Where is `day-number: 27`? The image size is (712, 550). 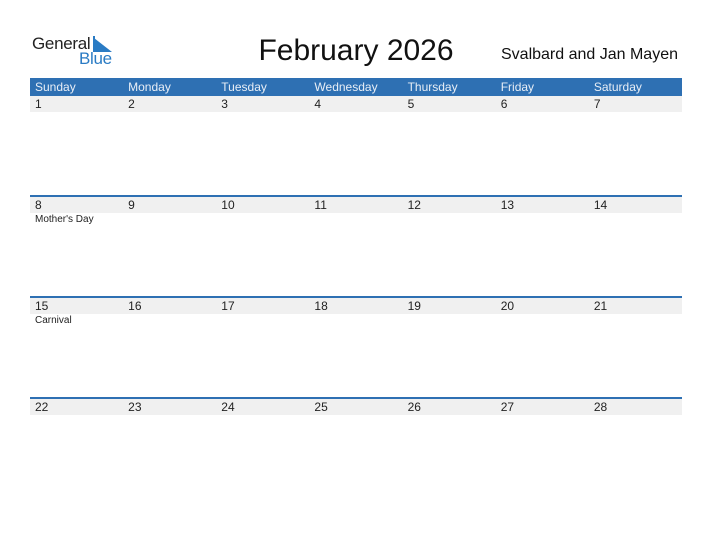 day-number: 27 is located at coordinates (507, 407).